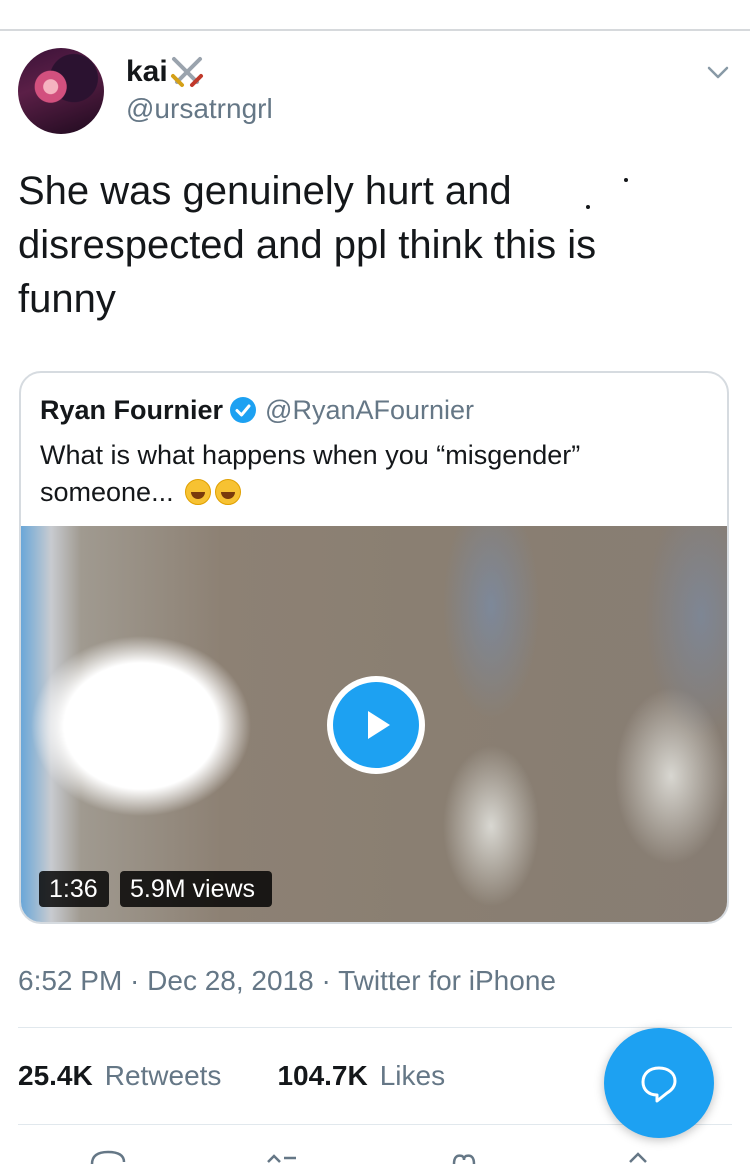 Image resolution: width=750 pixels, height=1168 pixels. Describe the element at coordinates (375, 1027) in the screenshot. I see `divider` at that location.